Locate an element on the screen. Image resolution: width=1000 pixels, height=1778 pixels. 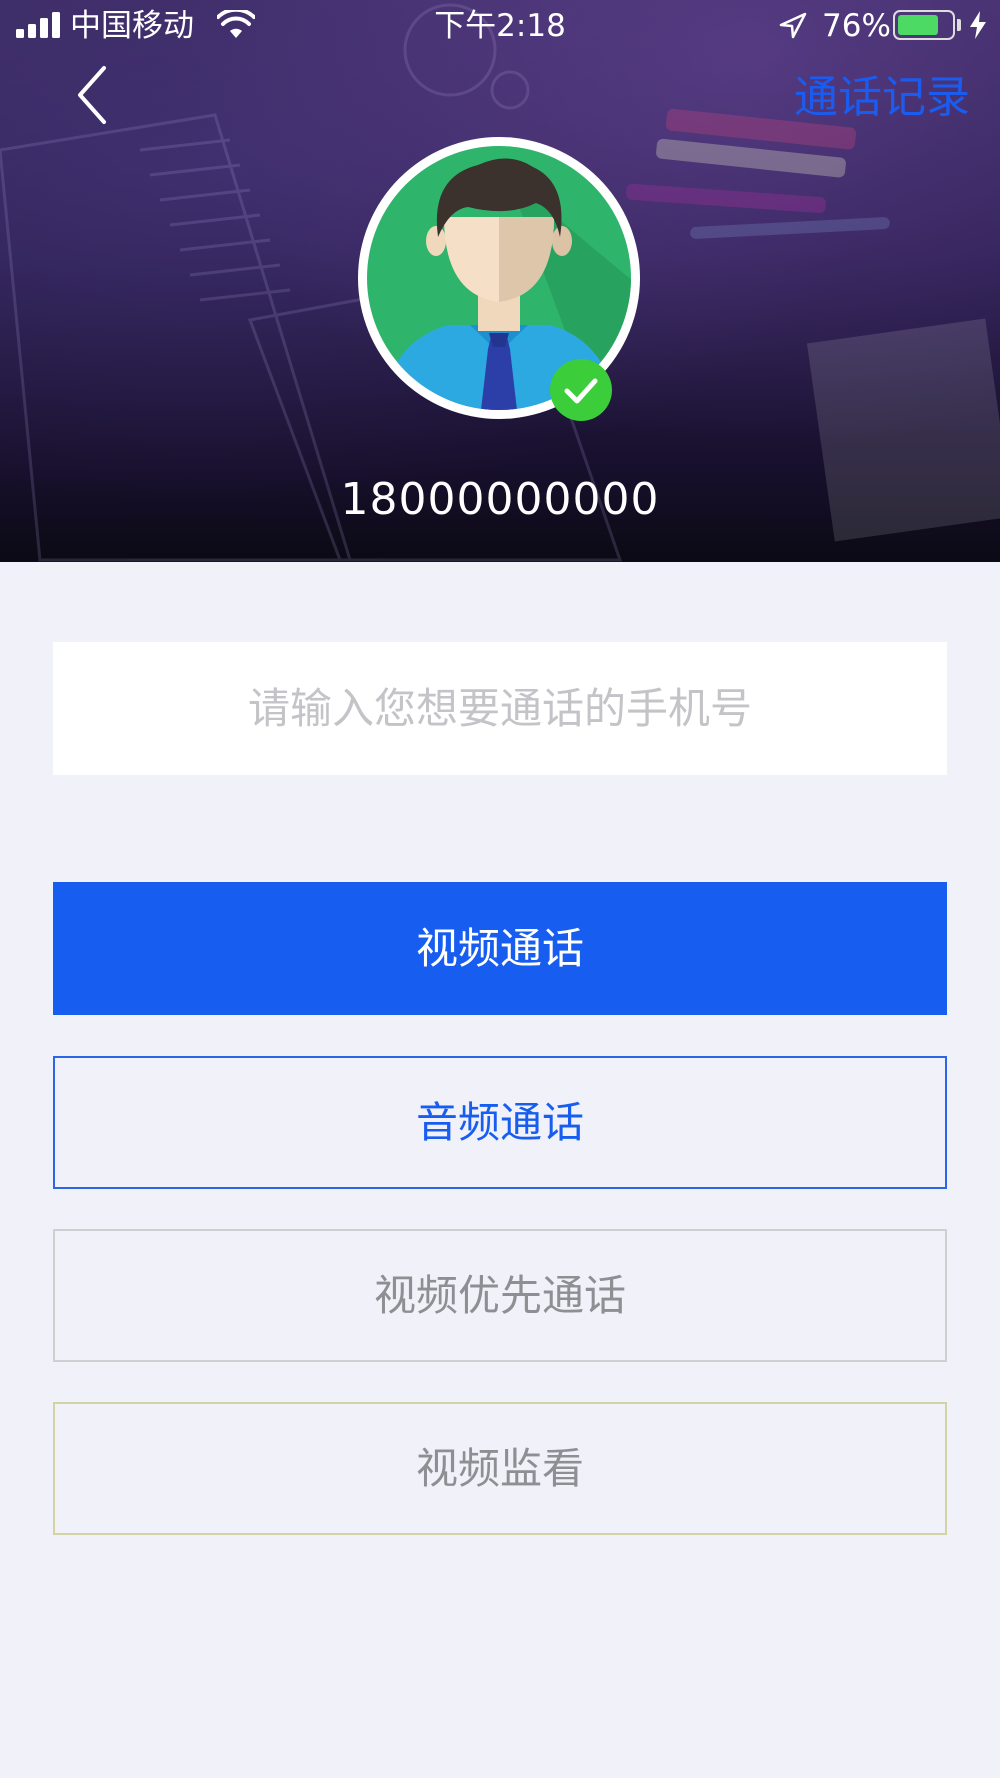
phone-number-input is located at coordinates (500, 708).